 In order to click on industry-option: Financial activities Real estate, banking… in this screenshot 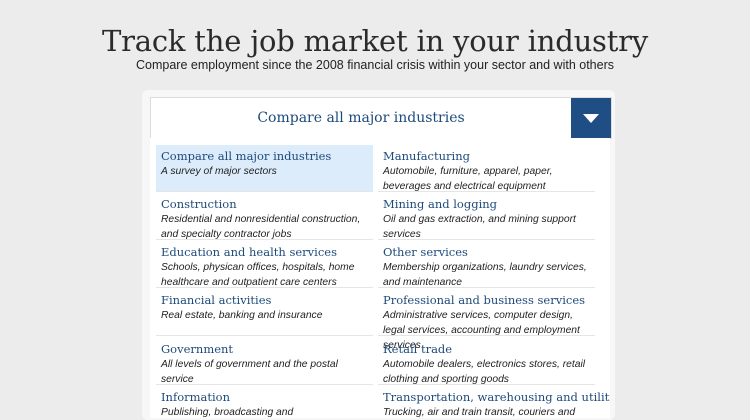, I will do `click(264, 312)`.